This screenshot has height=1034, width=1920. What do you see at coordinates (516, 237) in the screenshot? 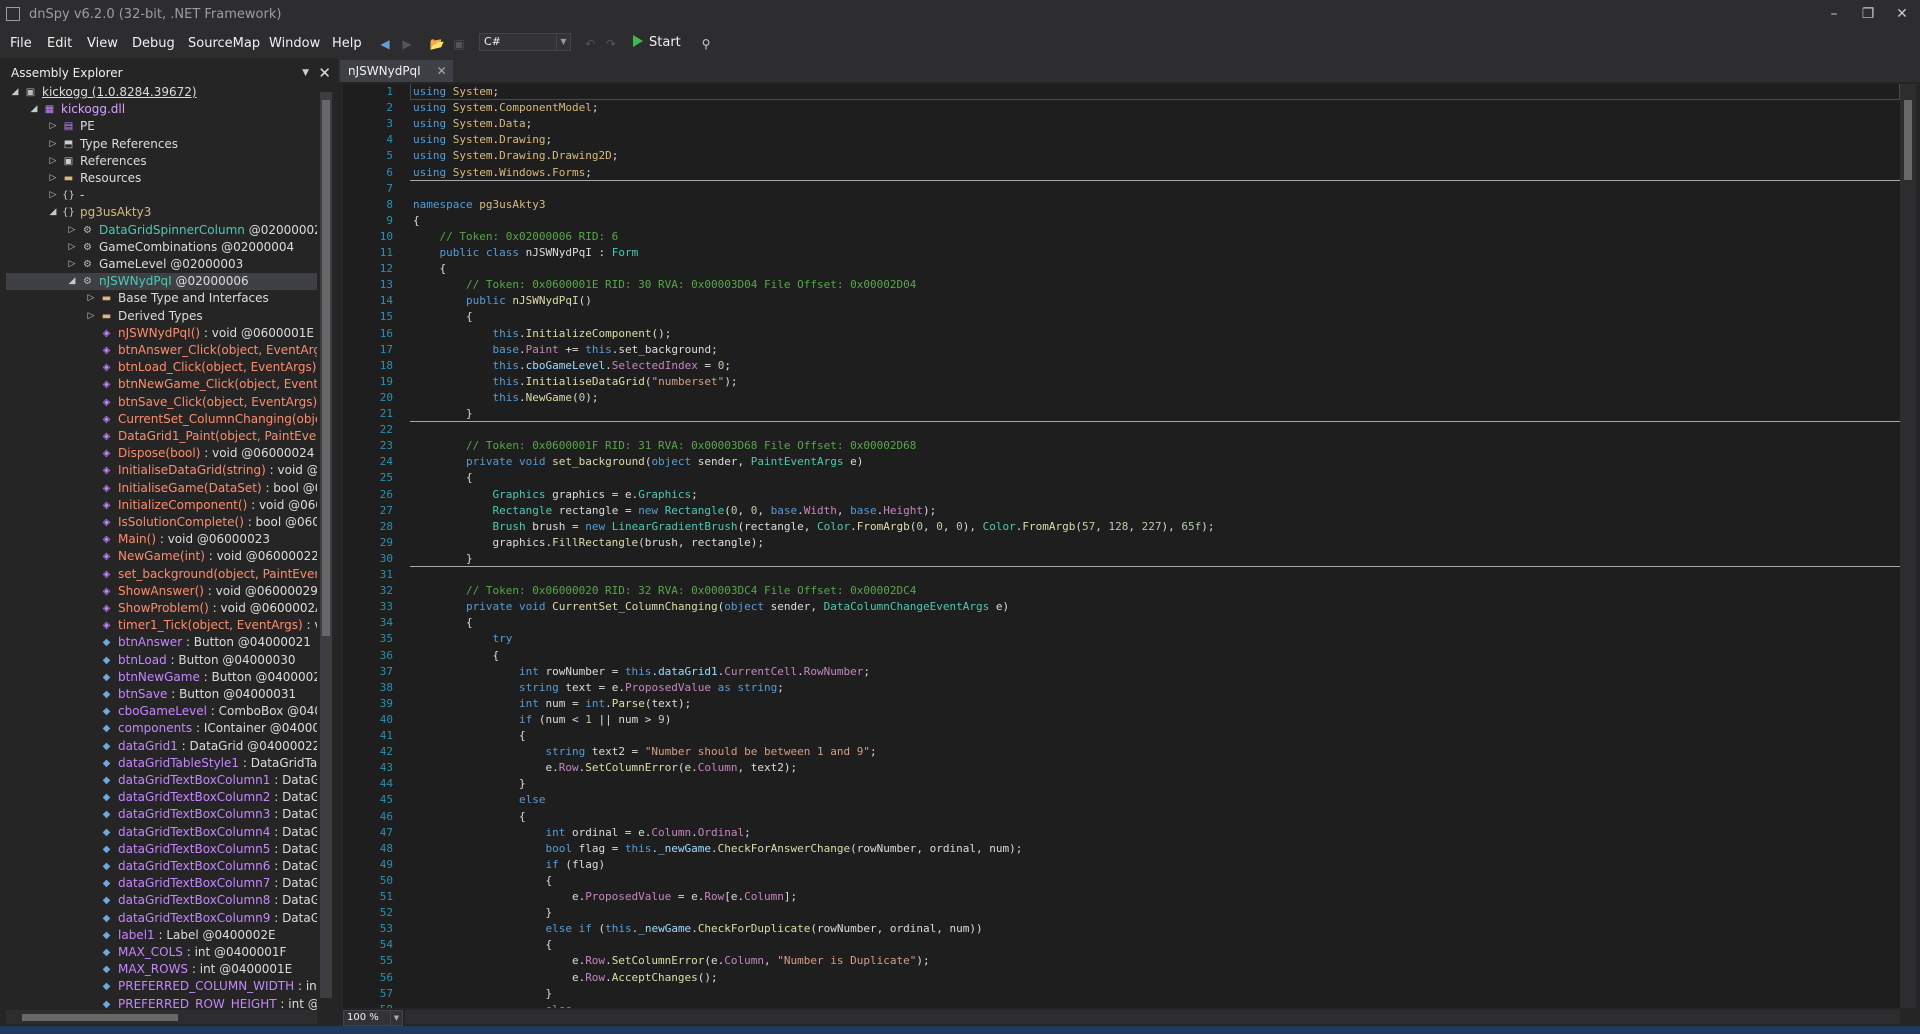
I see `code-line: // Token: 0x02000006 RID: 6` at bounding box center [516, 237].